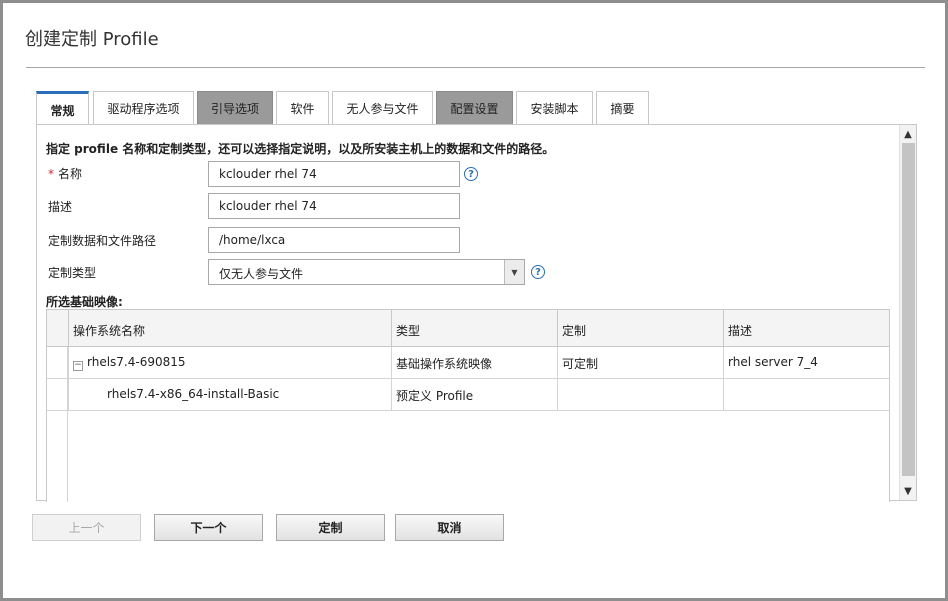  What do you see at coordinates (475, 67) in the screenshot?
I see `title-divider` at bounding box center [475, 67].